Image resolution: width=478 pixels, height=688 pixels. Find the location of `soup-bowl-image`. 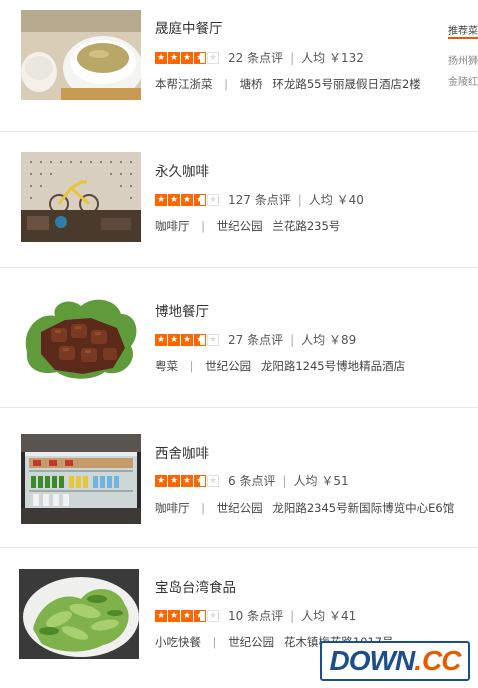

soup-bowl-image is located at coordinates (81, 55).